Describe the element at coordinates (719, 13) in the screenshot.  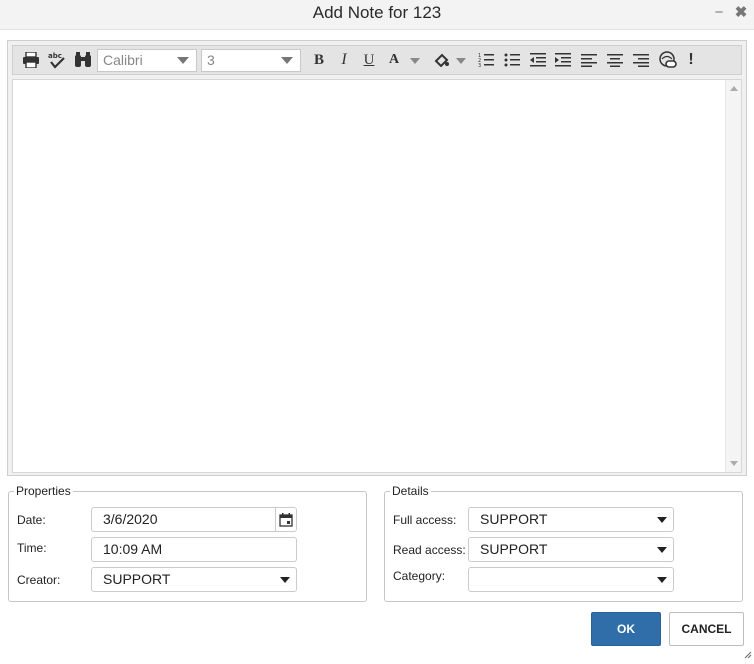
I see `minimize-button: −` at that location.